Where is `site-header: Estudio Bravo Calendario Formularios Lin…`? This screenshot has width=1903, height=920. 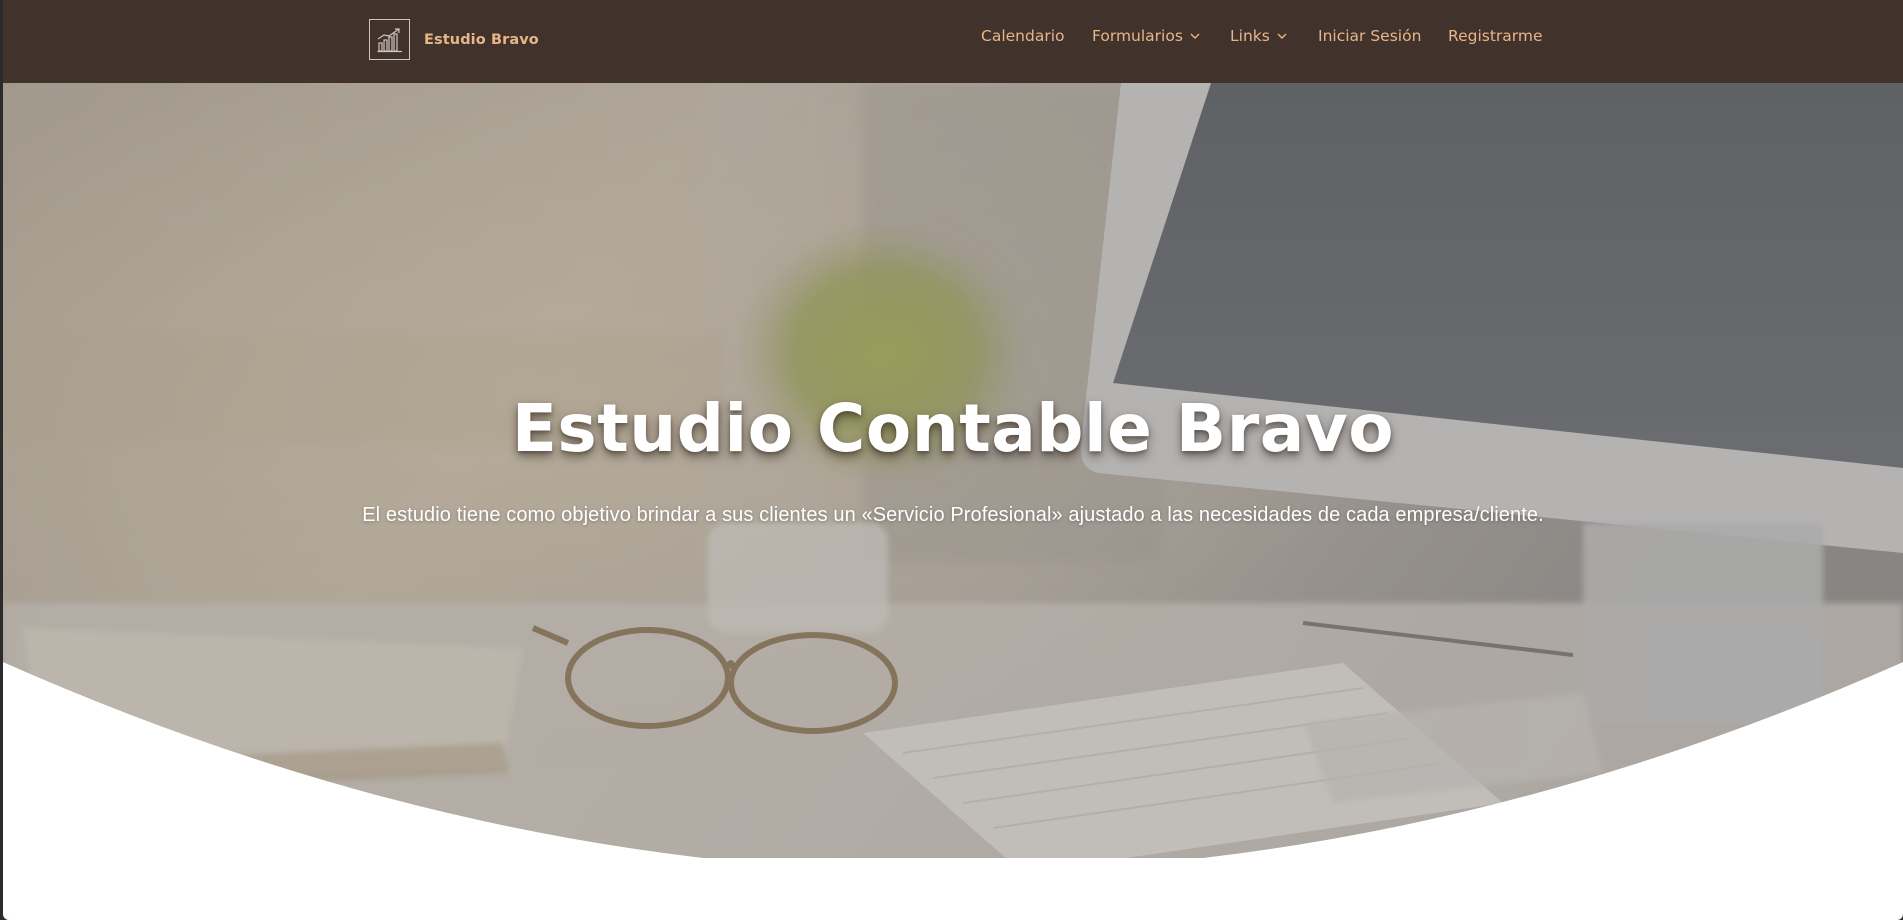 site-header: Estudio Bravo Calendario Formularios Lin… is located at coordinates (953, 41).